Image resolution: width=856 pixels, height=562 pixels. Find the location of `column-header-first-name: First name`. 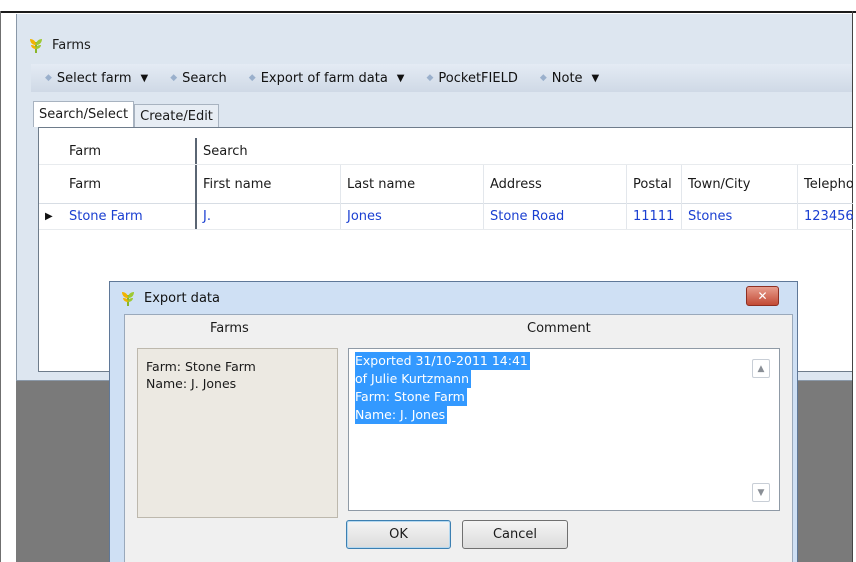

column-header-first-name: First name is located at coordinates (269, 184).